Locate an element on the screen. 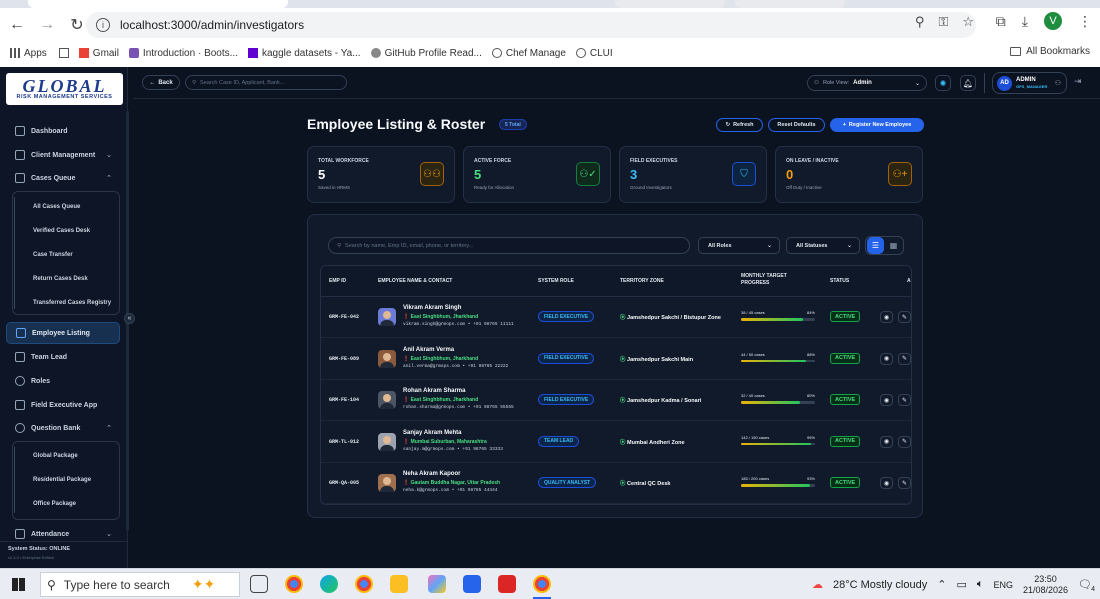 The height and width of the screenshot is (599, 1100). file-explorer-icon is located at coordinates (399, 584).